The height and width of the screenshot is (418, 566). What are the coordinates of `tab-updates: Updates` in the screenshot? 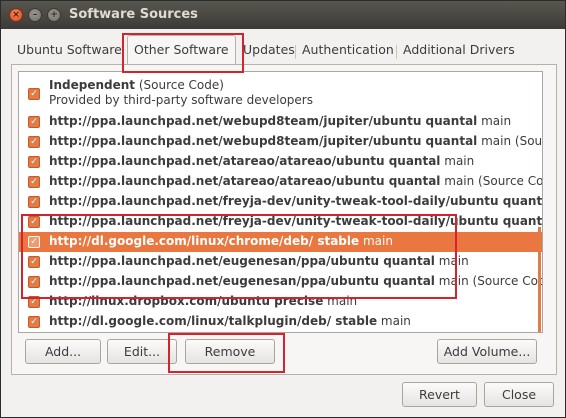 It's located at (269, 51).